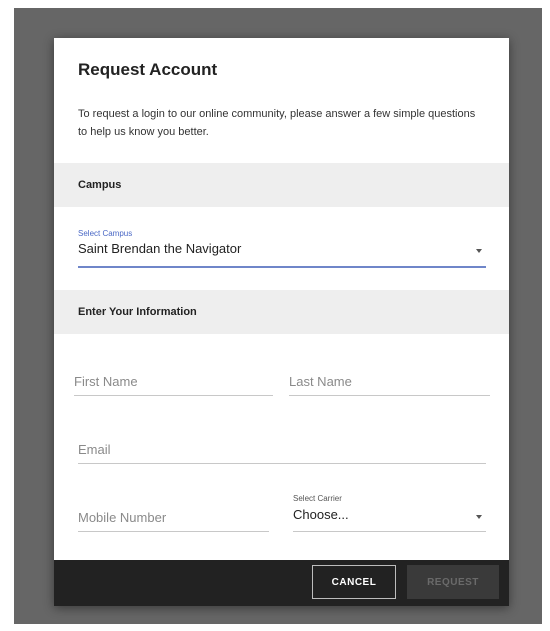 The width and height of the screenshot is (550, 631). Describe the element at coordinates (281, 583) in the screenshot. I see `dialog-footer: CANCEL REQUEST` at that location.